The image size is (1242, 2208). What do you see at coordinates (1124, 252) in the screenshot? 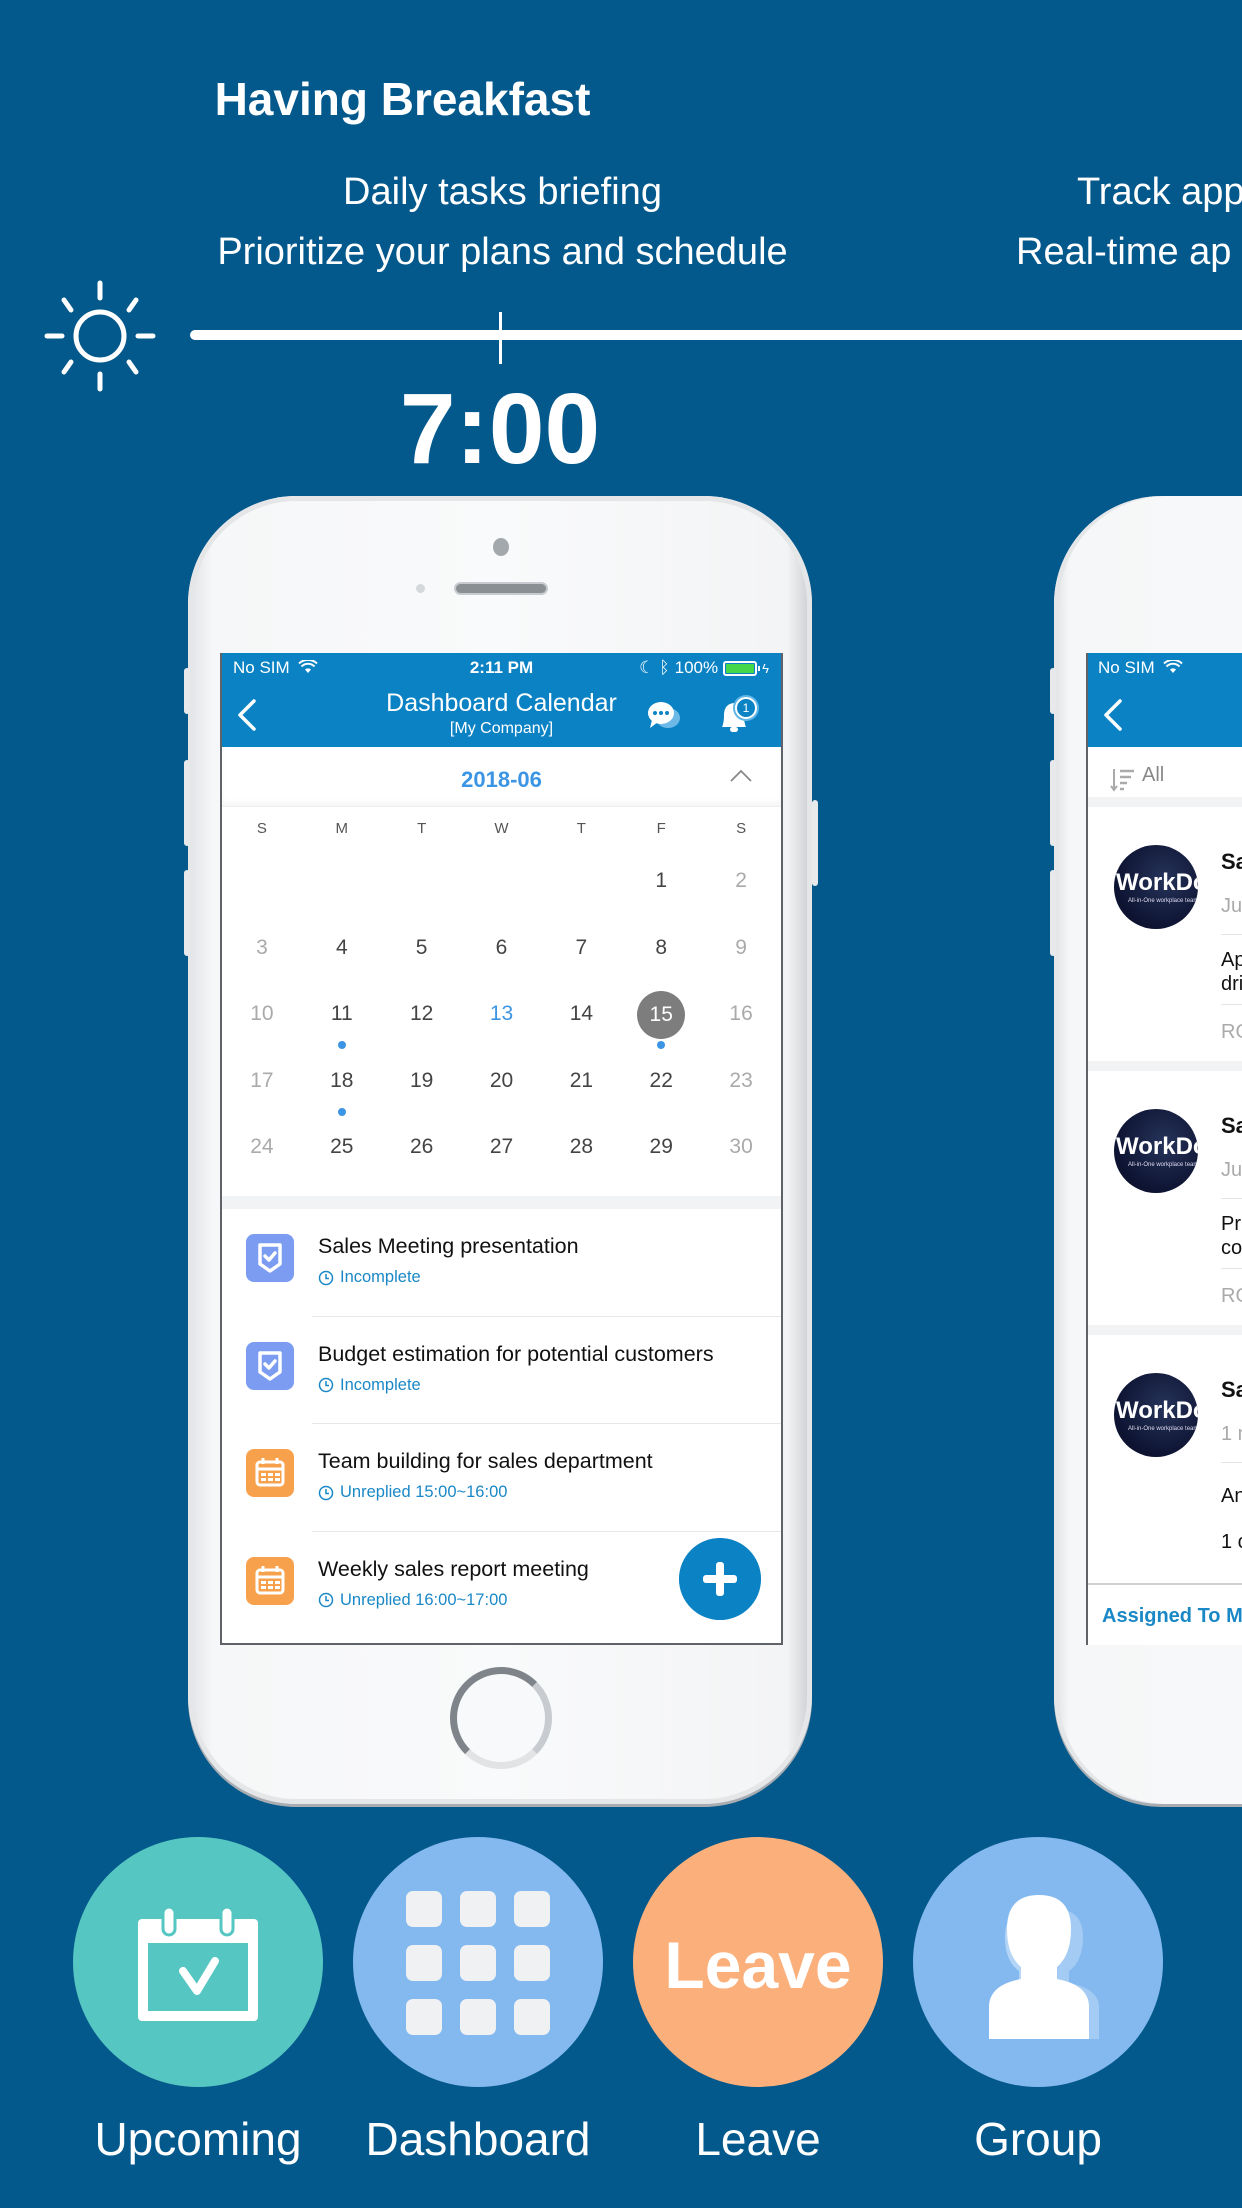
I see `next-subtitle-line-2: Real-time ap` at bounding box center [1124, 252].